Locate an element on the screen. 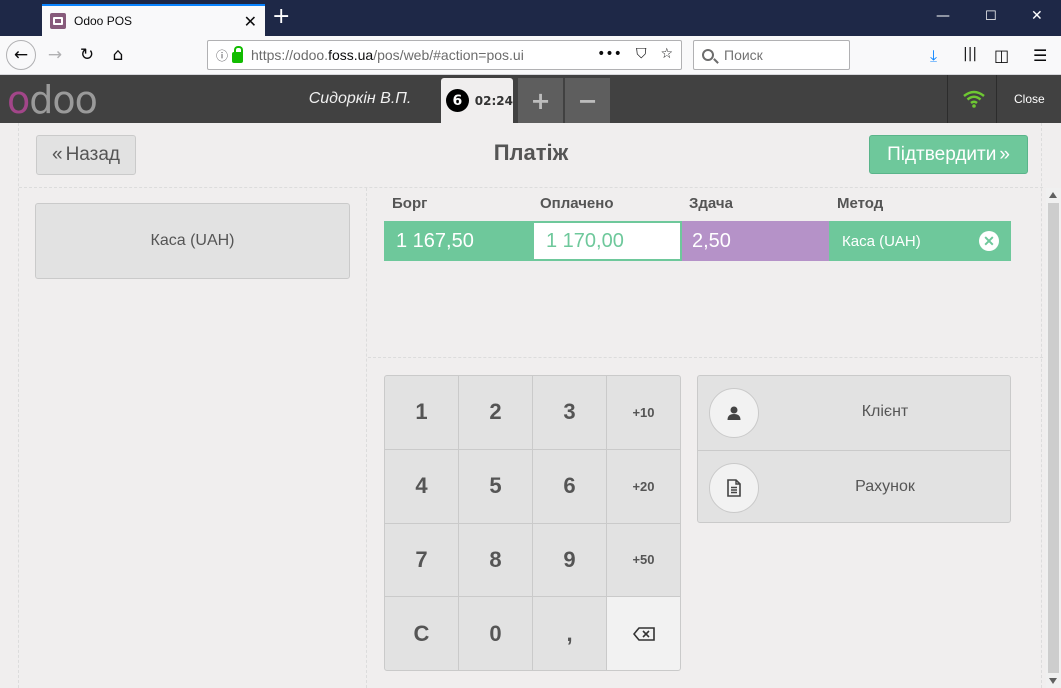  minimize-icon: — is located at coordinates (943, 16).